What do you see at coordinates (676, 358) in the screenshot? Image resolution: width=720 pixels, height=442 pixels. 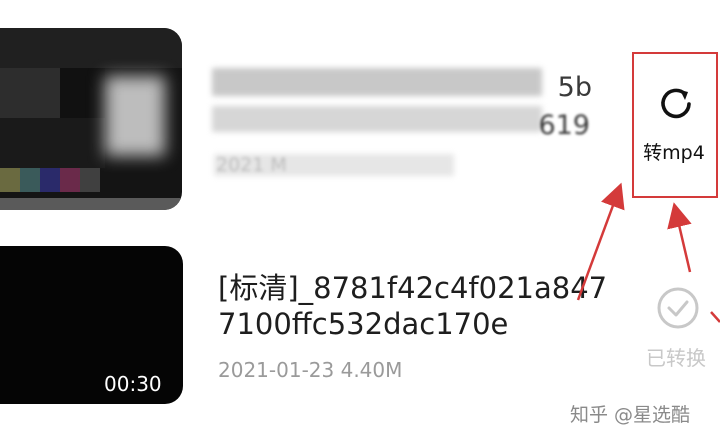 I see `converted-status-label: 已转换` at bounding box center [676, 358].